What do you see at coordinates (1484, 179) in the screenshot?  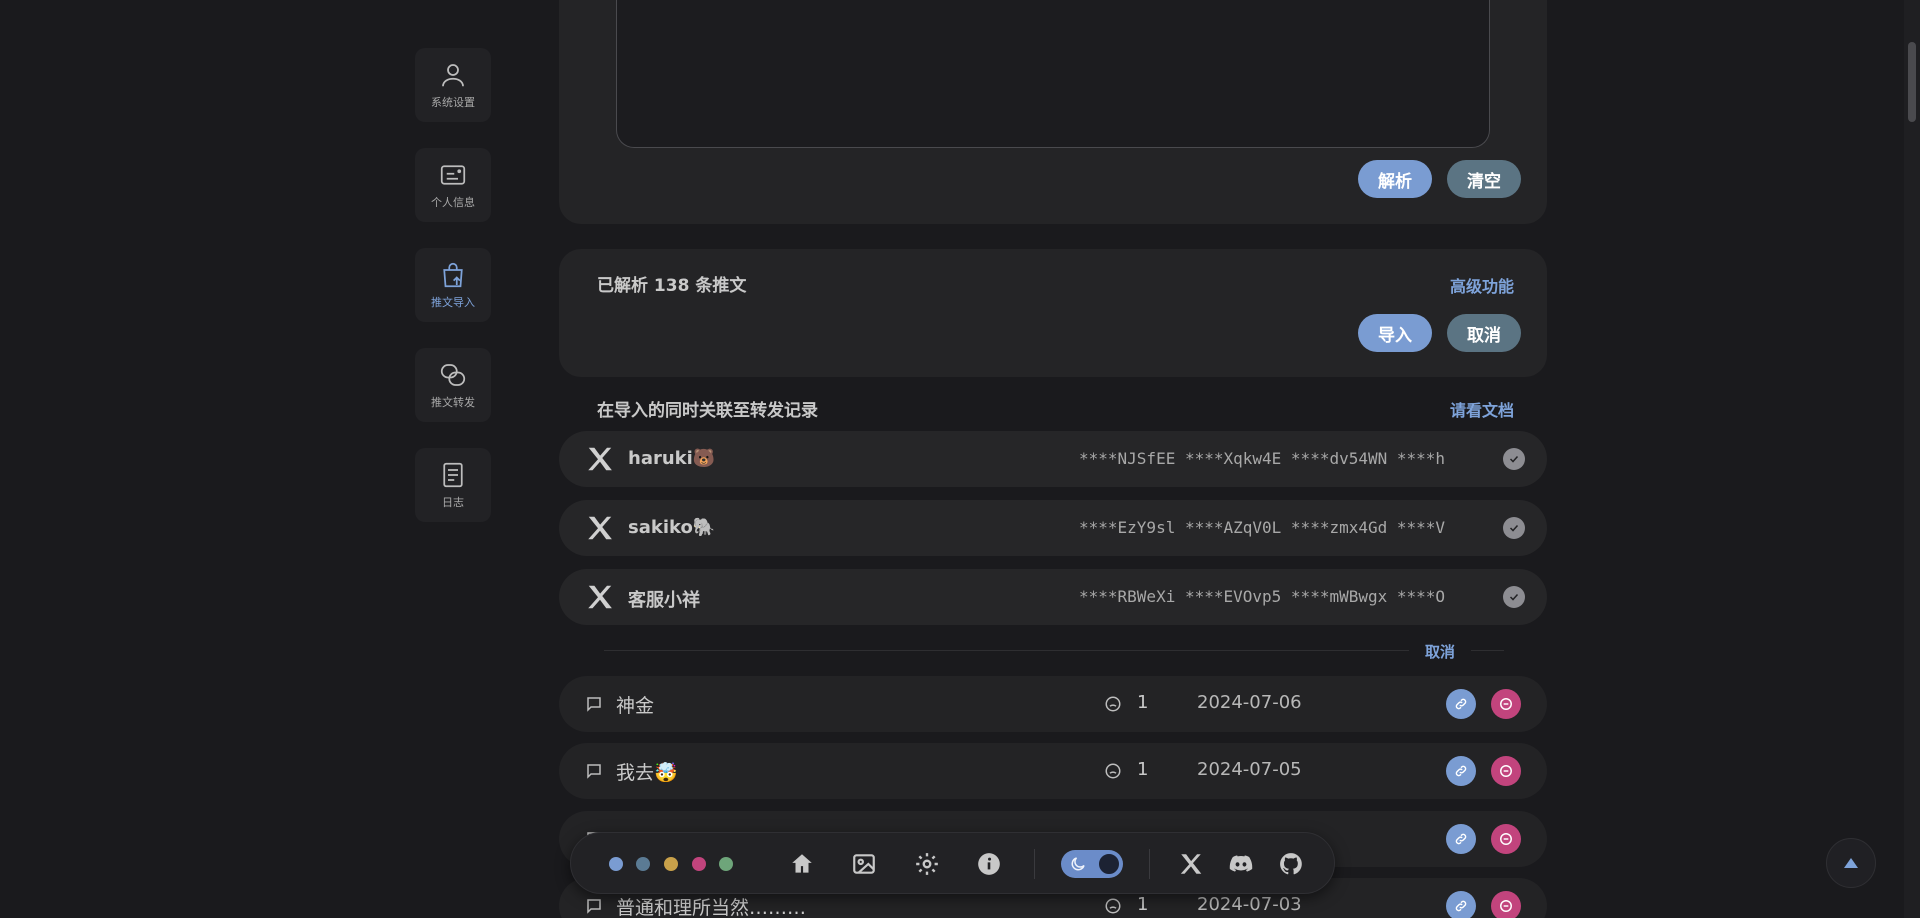 I see `clear-button: 清空` at bounding box center [1484, 179].